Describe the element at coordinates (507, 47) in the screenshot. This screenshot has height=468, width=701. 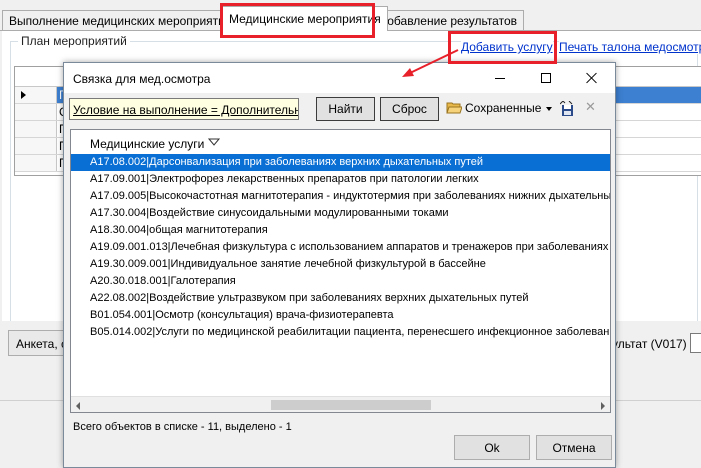
I see `add-service-link: Добавить услугу` at that location.